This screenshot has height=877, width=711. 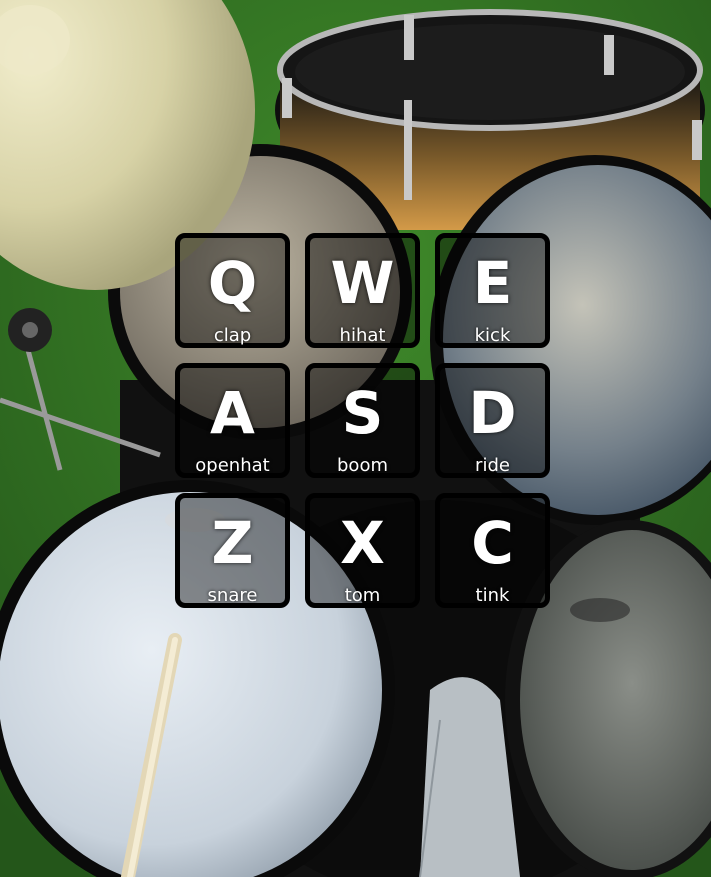 I want to click on pad-key-label: C, so click(x=492, y=543).